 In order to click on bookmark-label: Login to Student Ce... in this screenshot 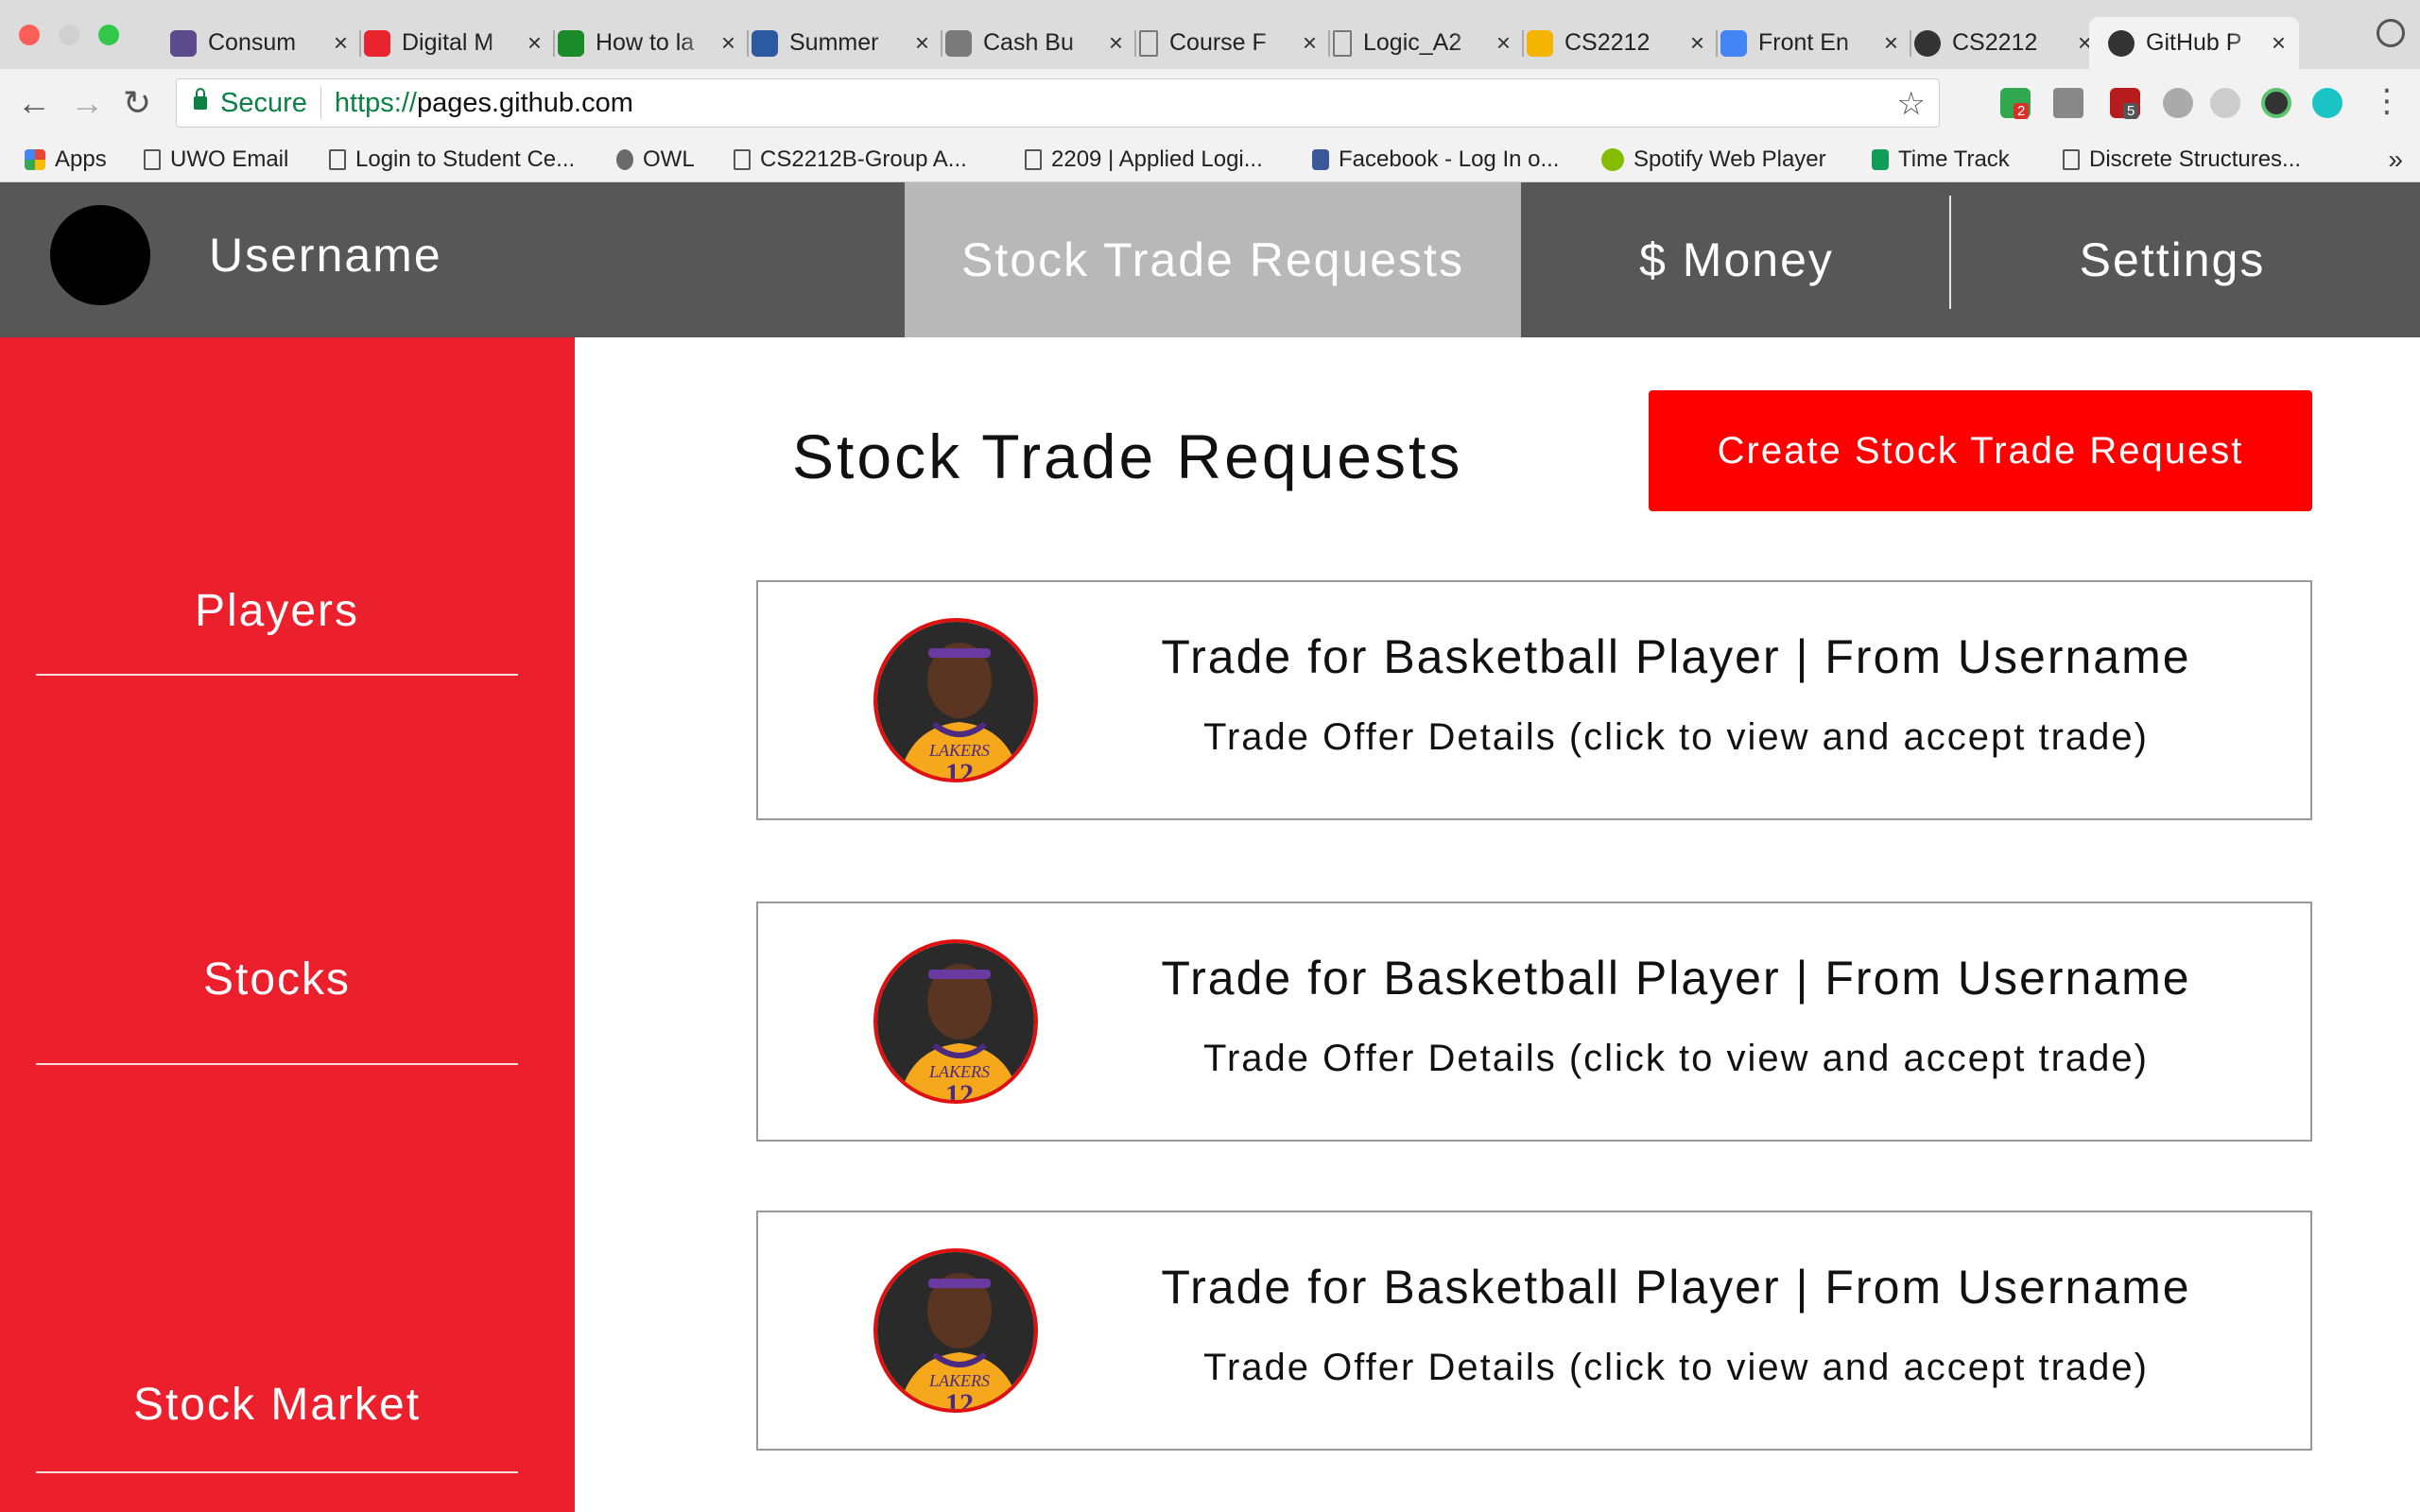, I will do `click(465, 159)`.